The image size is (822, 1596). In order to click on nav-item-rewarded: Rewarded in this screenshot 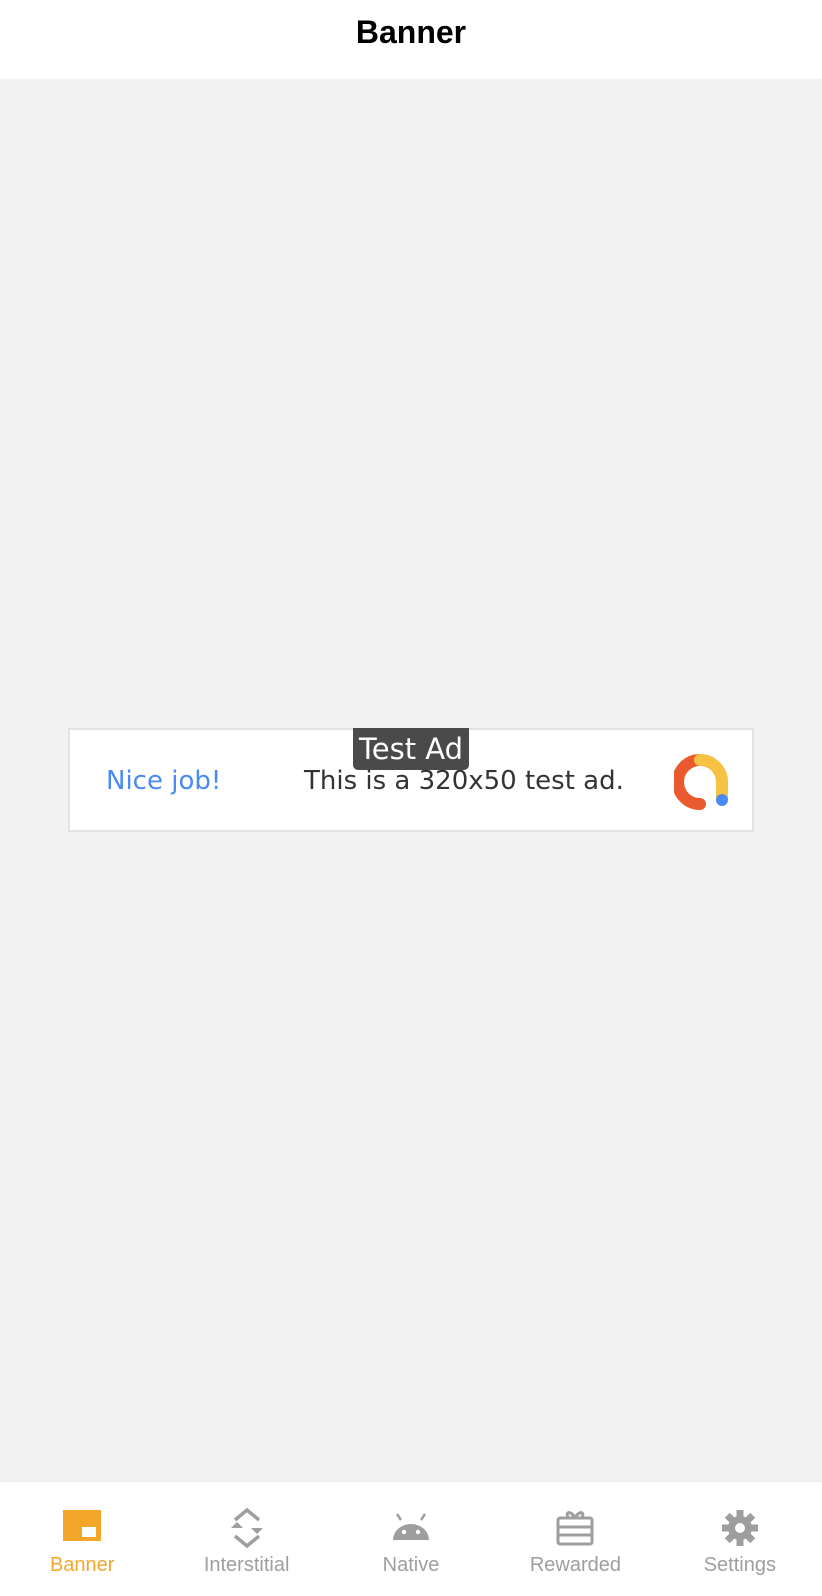, I will do `click(575, 1539)`.